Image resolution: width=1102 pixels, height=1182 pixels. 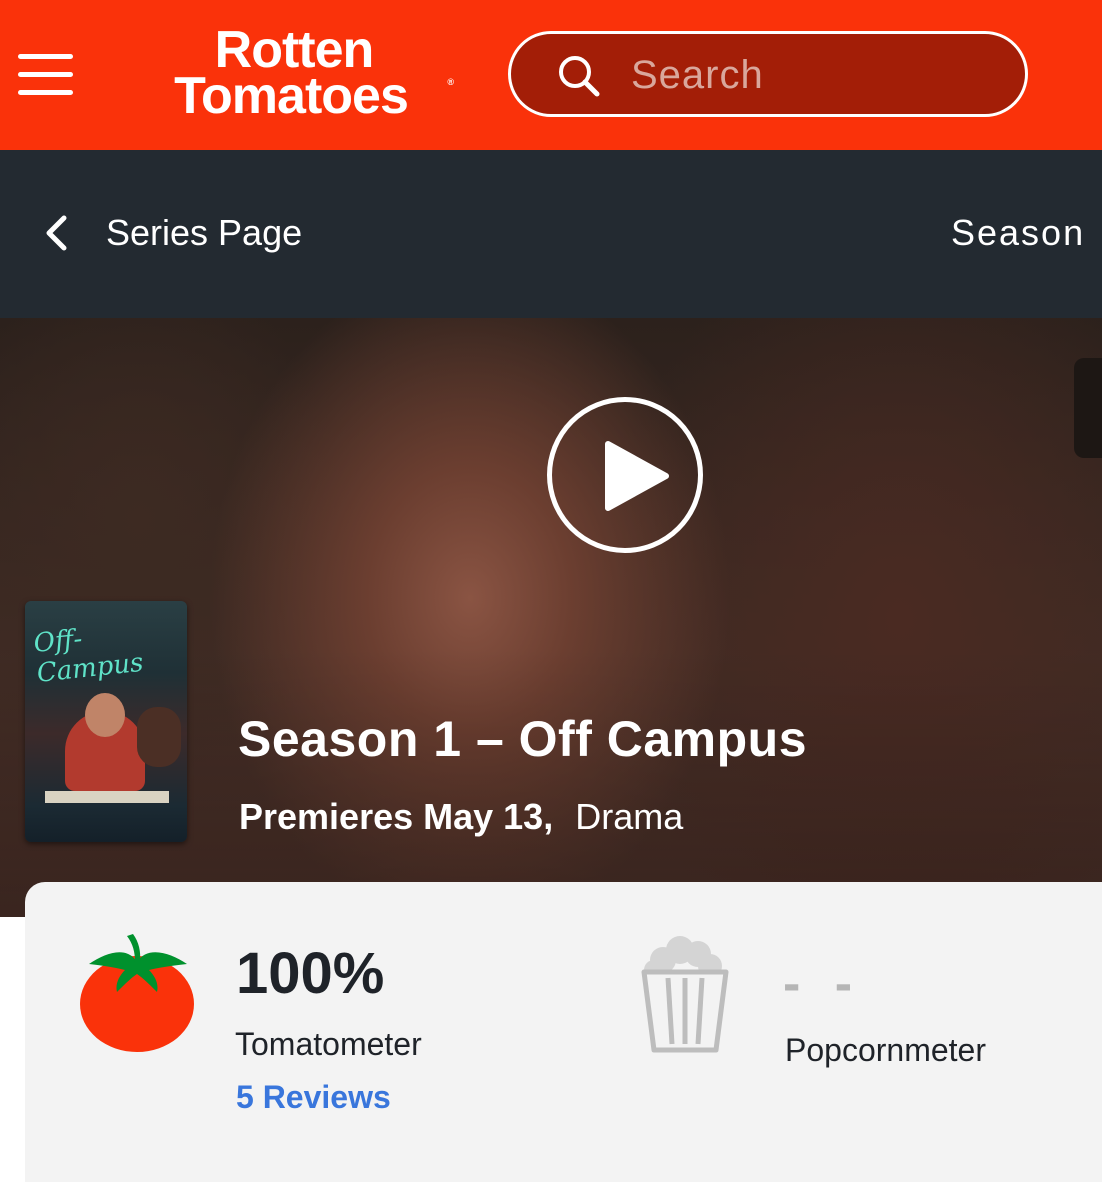 I want to click on back-link-label: Series Page, so click(x=204, y=232).